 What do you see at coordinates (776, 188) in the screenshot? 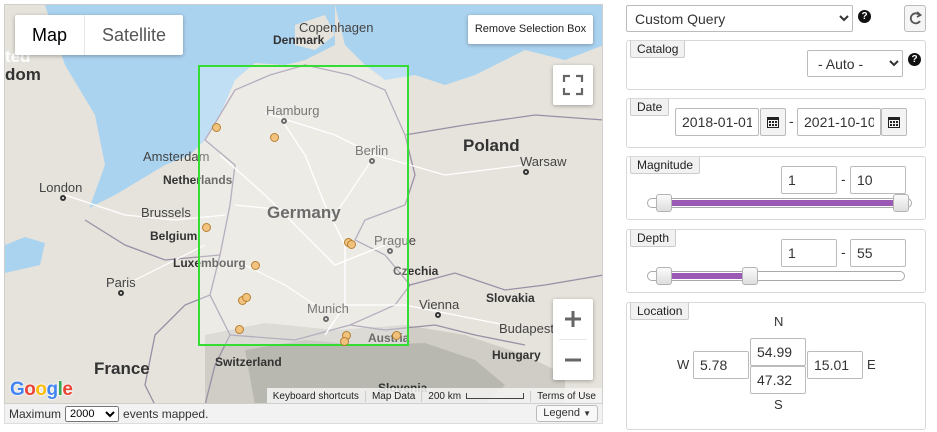
I see `magnitude-panel: Magnitude -` at bounding box center [776, 188].